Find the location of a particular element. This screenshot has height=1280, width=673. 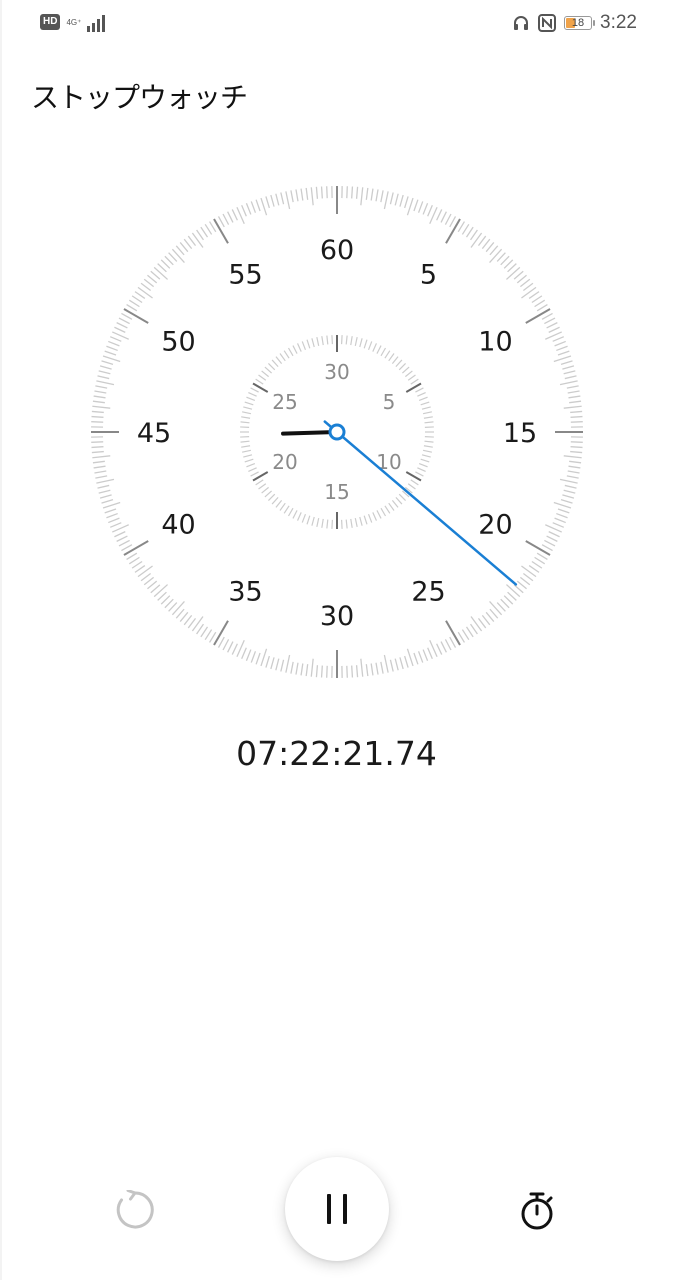

outer-dial-label: 60 is located at coordinates (337, 250).